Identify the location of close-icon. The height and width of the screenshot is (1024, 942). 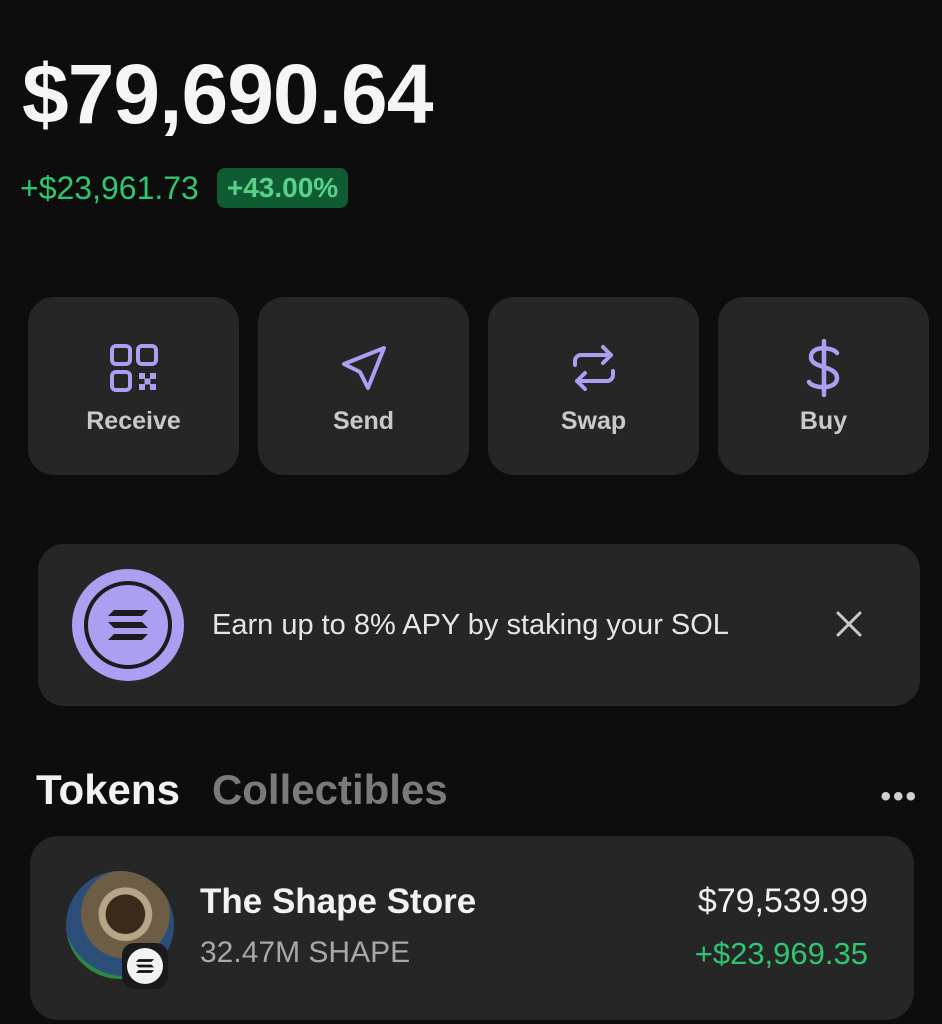
(849, 624).